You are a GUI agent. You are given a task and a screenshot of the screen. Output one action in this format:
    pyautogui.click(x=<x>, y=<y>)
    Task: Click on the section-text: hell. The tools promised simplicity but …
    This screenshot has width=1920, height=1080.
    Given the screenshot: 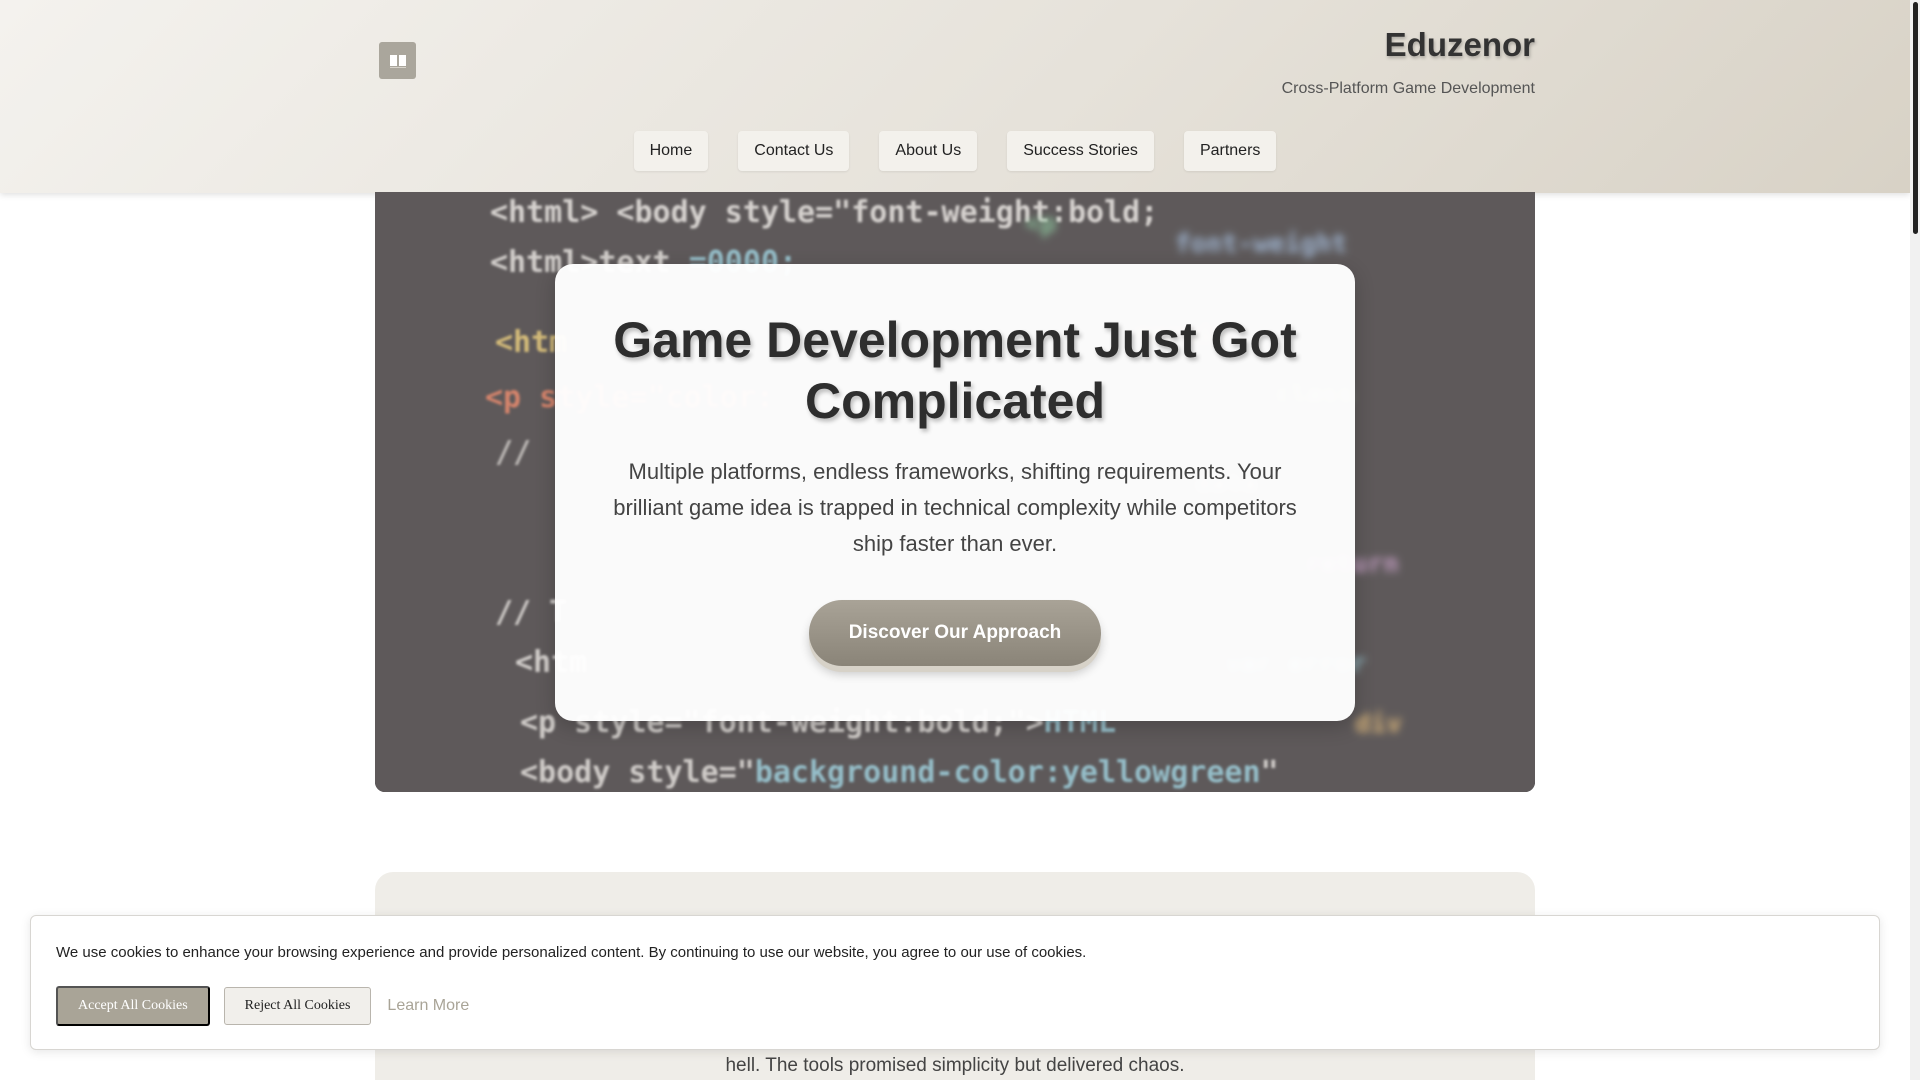 What is the action you would take?
    pyautogui.click(x=955, y=1065)
    